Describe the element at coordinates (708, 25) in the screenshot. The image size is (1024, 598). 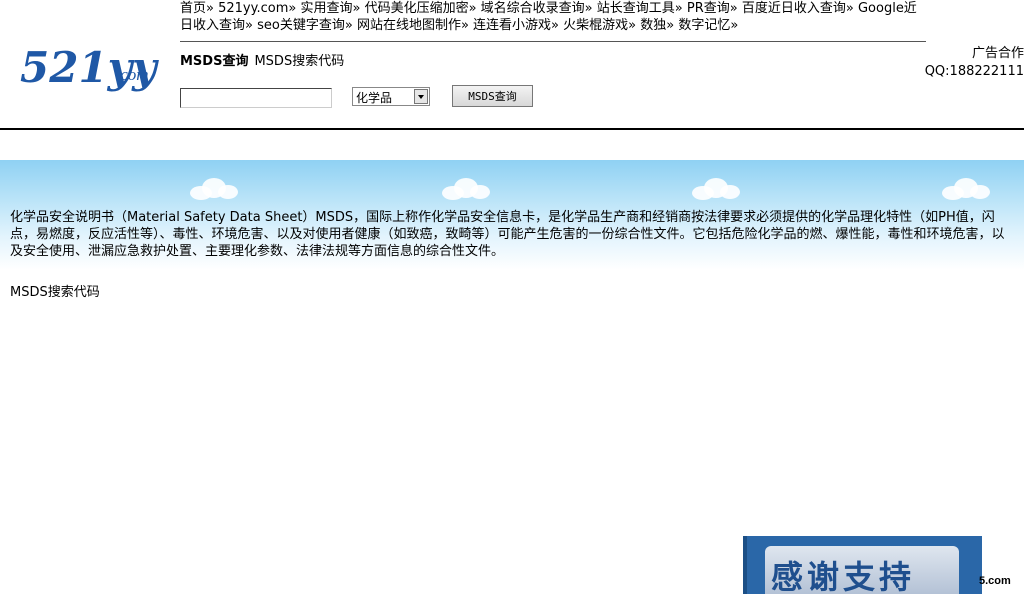
I see `nav-link: 数字记忆»` at that location.